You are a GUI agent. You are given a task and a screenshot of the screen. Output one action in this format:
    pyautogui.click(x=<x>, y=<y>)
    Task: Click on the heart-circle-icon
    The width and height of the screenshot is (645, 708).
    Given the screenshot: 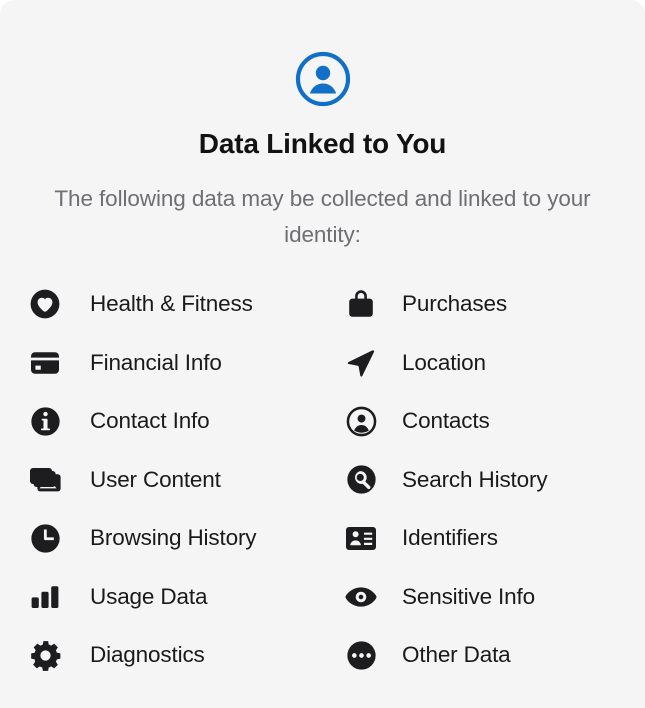 What is the action you would take?
    pyautogui.click(x=45, y=304)
    